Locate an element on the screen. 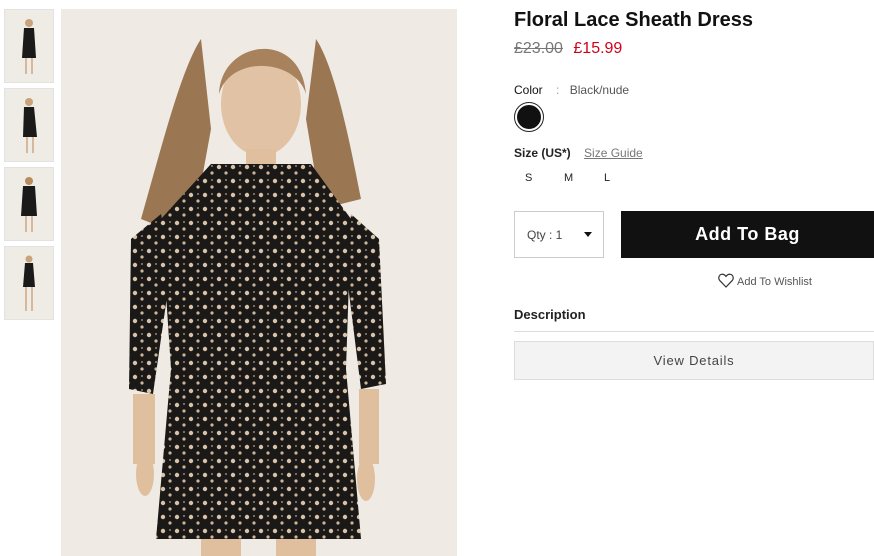  add-to-wishlist-link: Add To Wishlist is located at coordinates (765, 282).